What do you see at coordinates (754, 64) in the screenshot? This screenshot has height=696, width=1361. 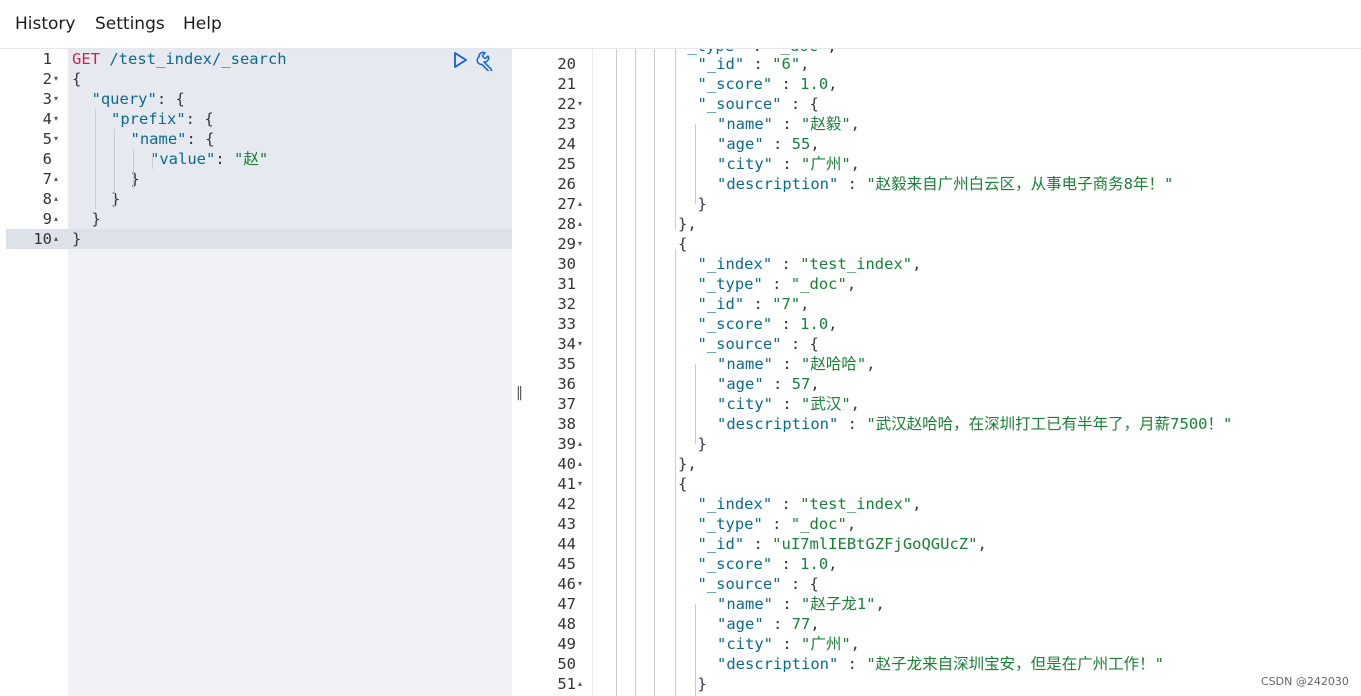 I see `code-line: "_id" : "6",` at bounding box center [754, 64].